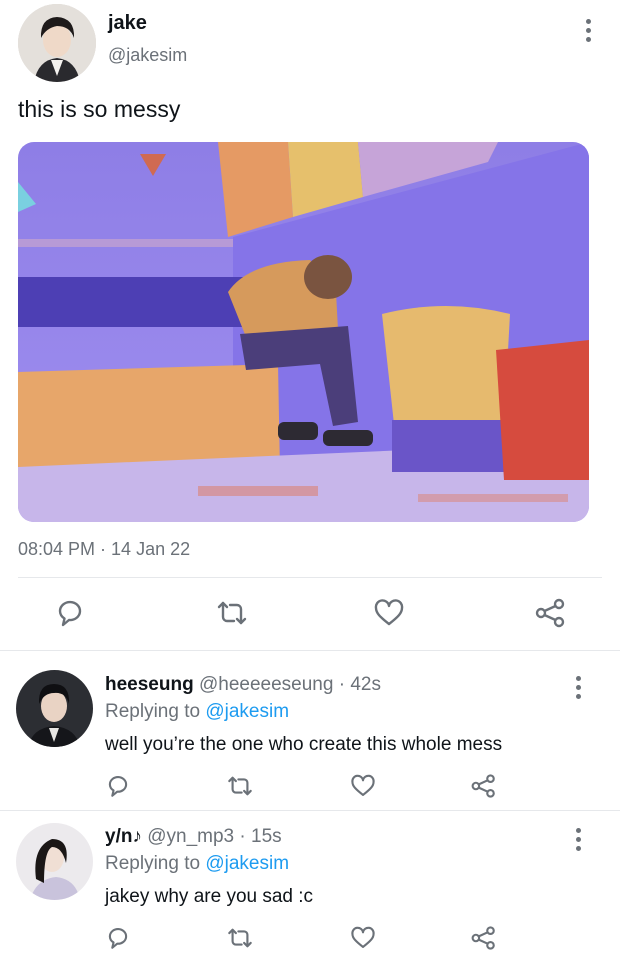 The height and width of the screenshot is (960, 620). I want to click on reply-header: heeseung @heeeeeseung · 42s, so click(243, 685).